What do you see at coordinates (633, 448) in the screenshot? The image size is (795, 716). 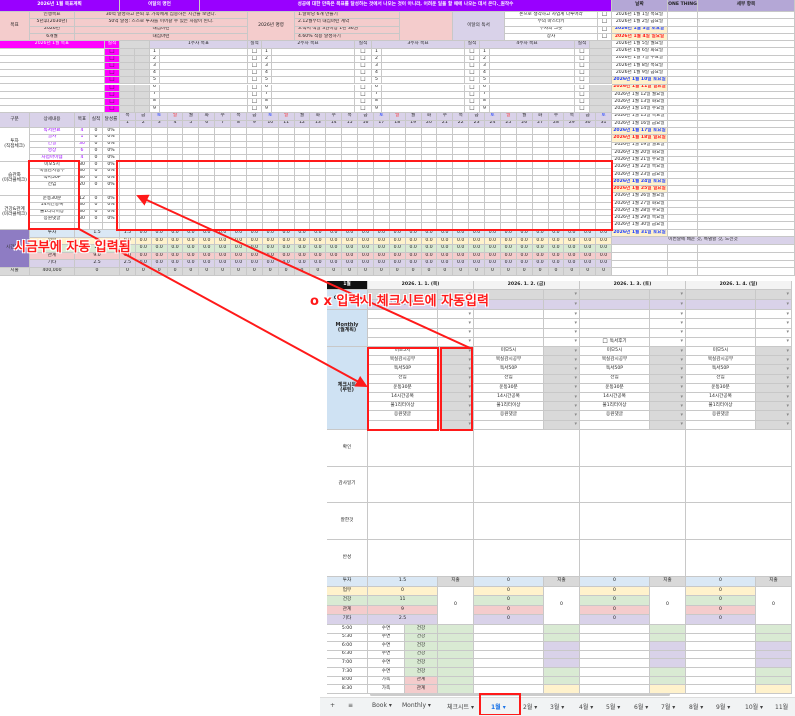 I see `confirm-cell` at bounding box center [633, 448].